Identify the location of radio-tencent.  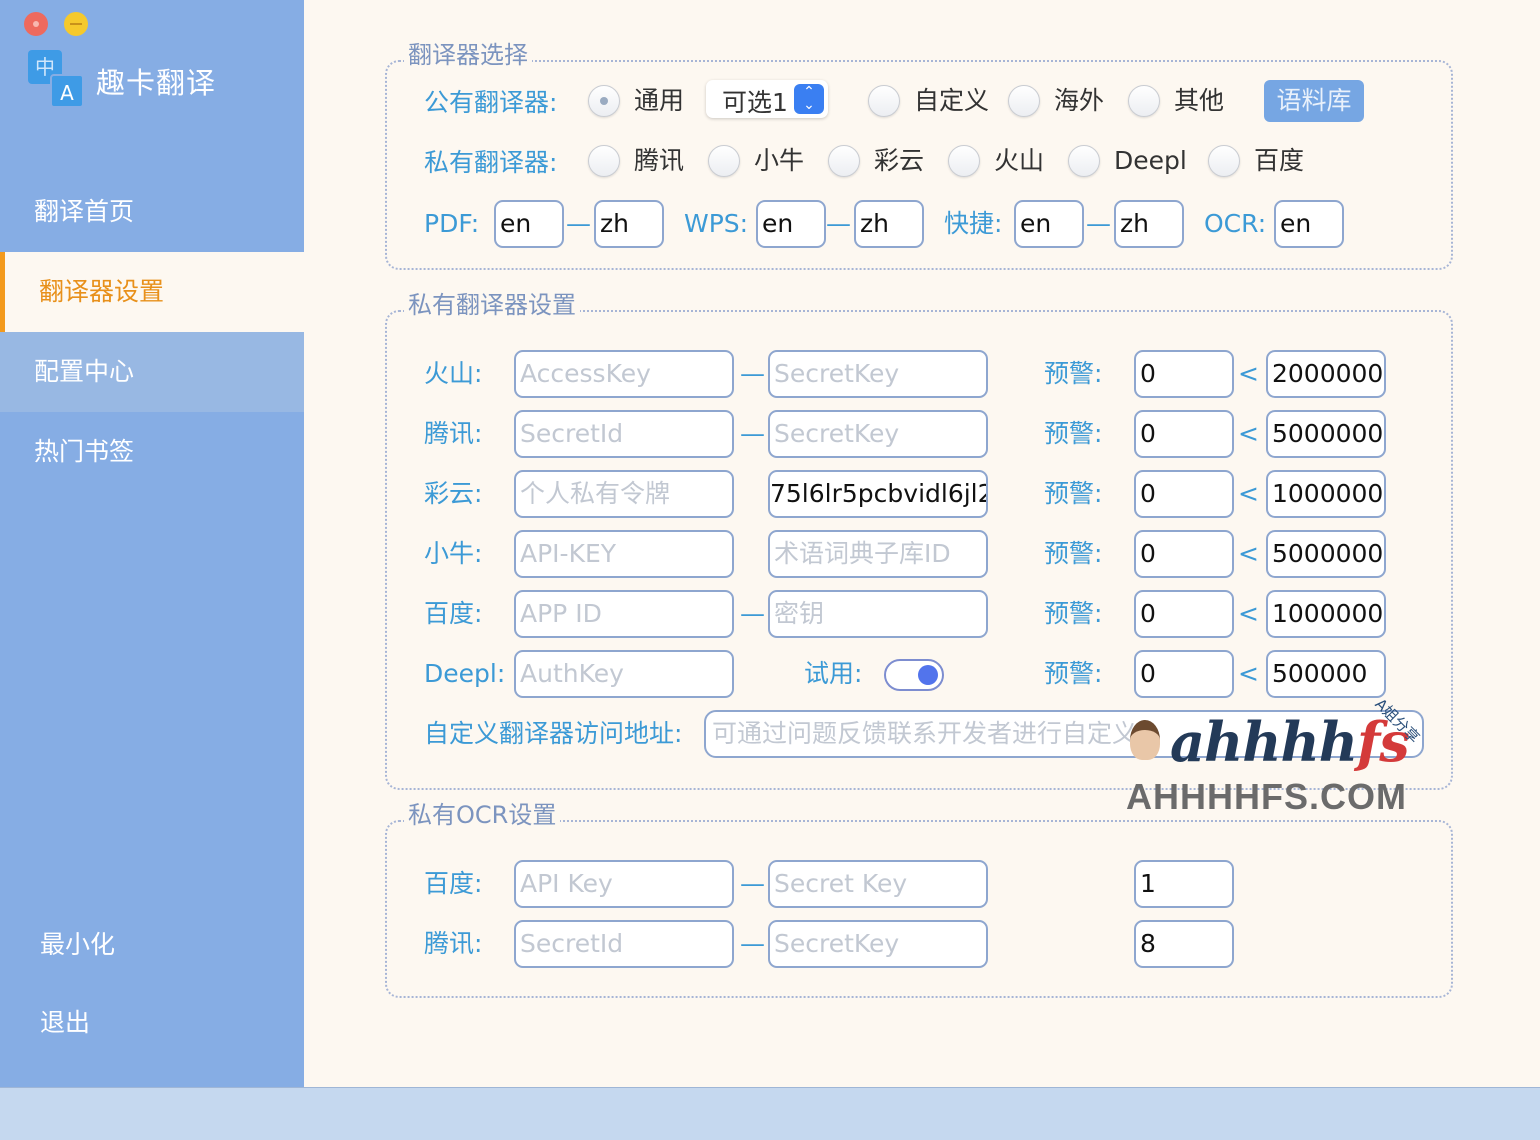
(604, 161).